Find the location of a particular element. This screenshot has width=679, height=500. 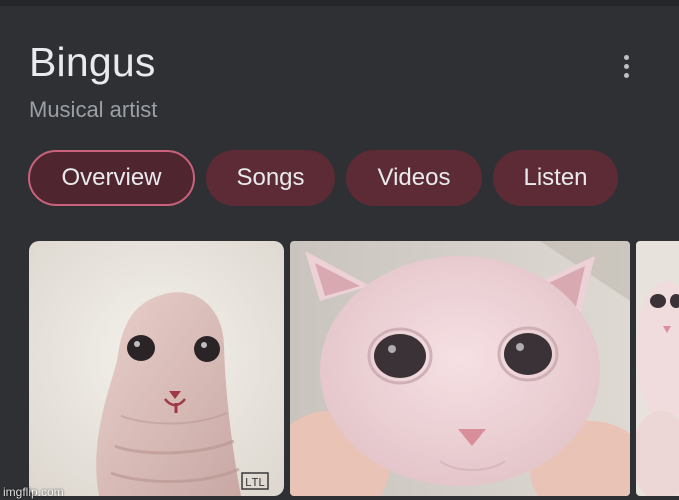

image-bingus-photo-partial is located at coordinates (657, 368).